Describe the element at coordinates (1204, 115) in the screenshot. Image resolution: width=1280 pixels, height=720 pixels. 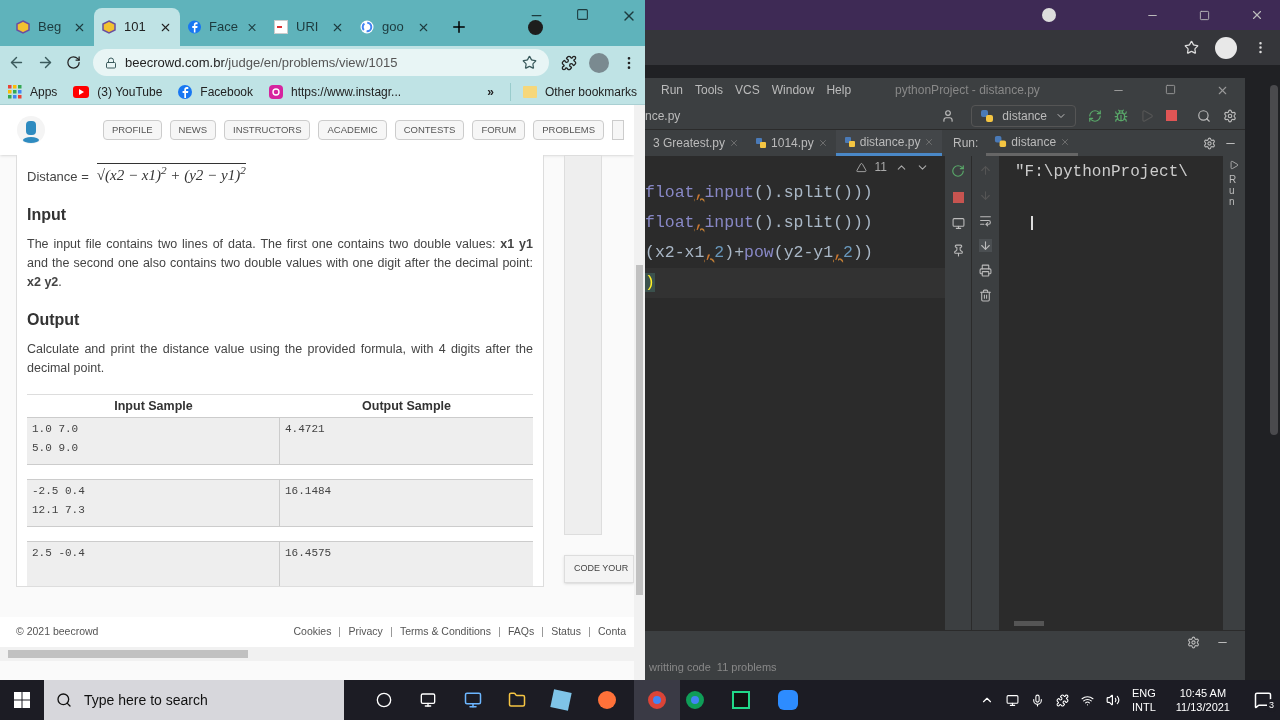
I see `search-icon` at that location.